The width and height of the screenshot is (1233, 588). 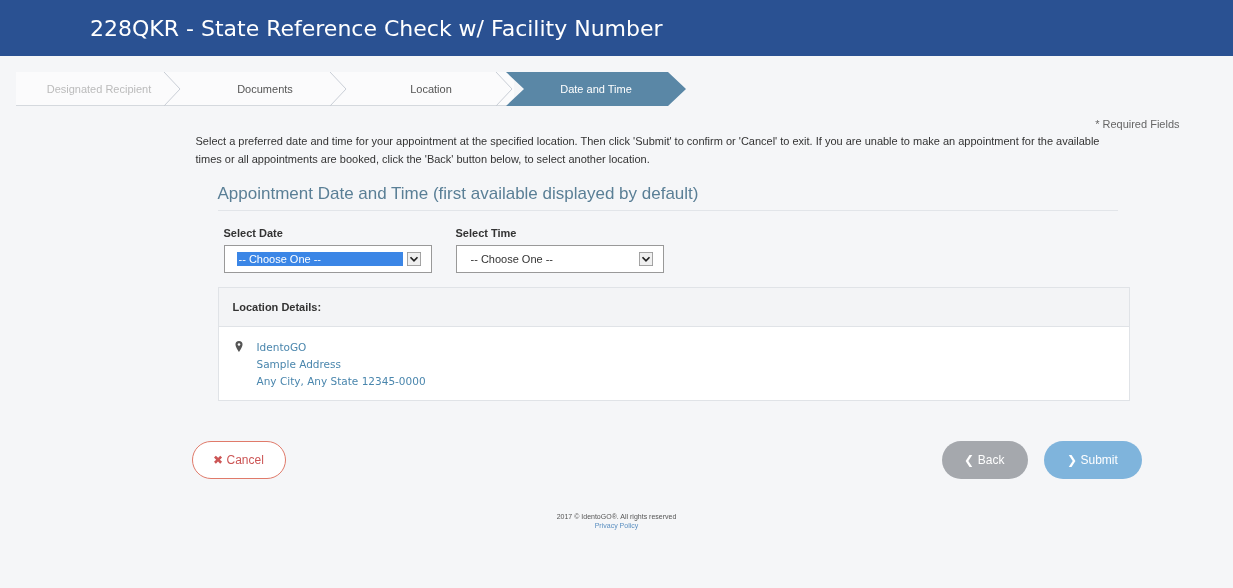 I want to click on map-pin-icon, so click(x=238, y=346).